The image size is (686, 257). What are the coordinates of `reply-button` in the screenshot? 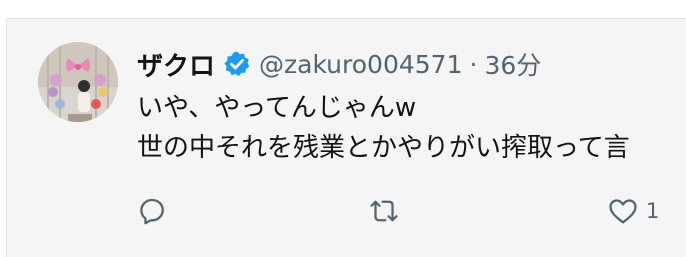 It's located at (155, 211).